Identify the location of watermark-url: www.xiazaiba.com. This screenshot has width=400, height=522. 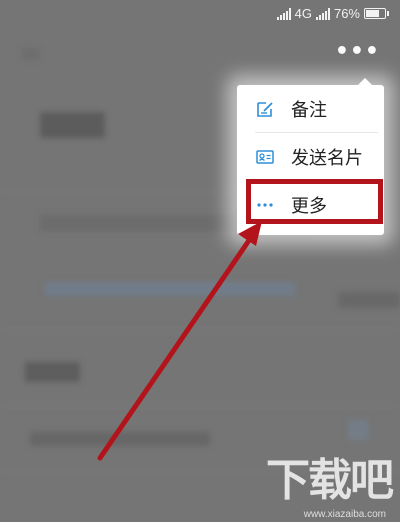
(344, 514).